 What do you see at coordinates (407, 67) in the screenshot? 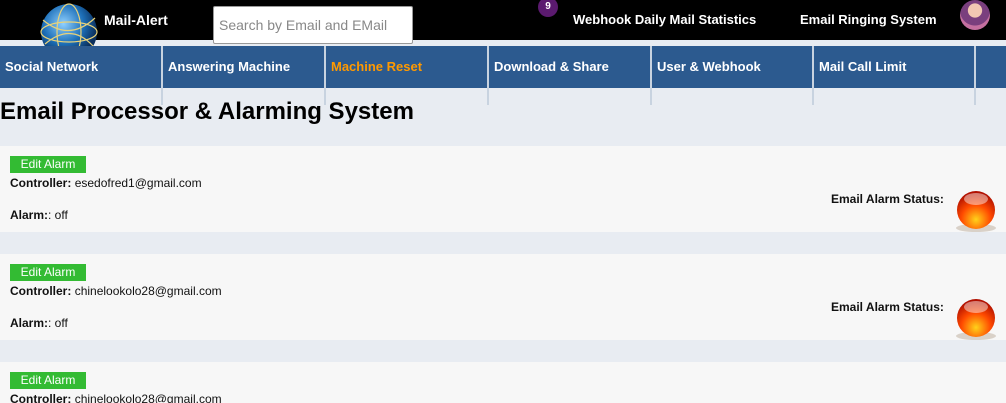
I see `nav-item-machine-reset: Machine Reset` at bounding box center [407, 67].